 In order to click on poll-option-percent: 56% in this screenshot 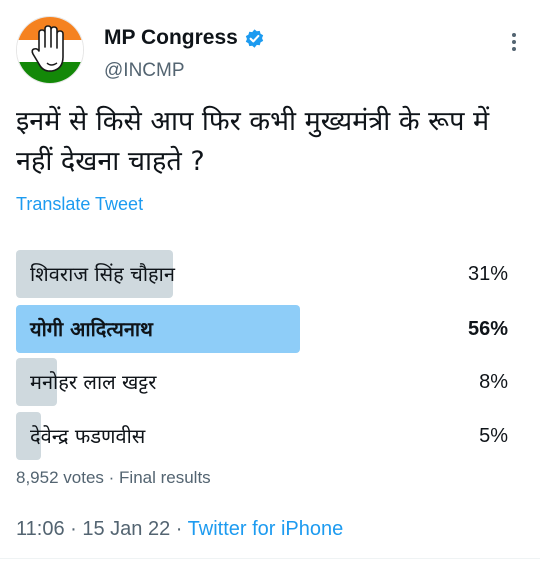, I will do `click(487, 329)`.